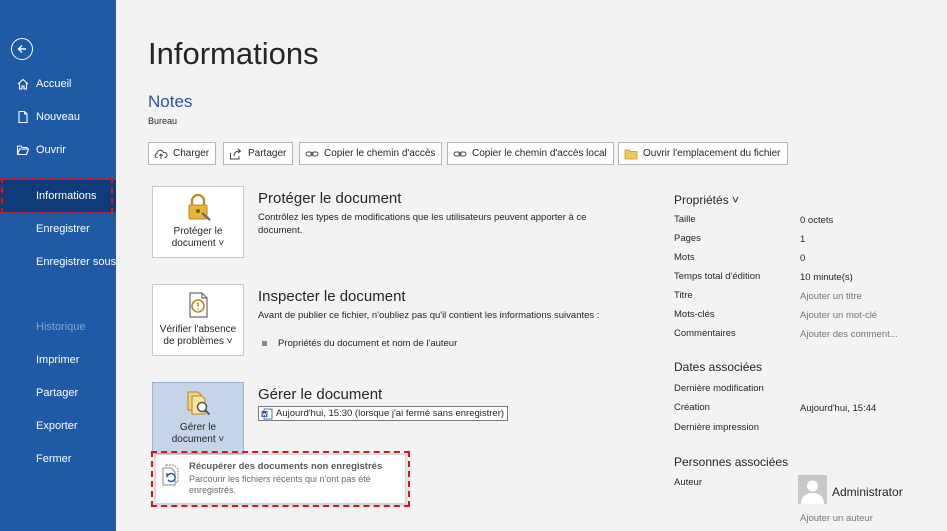  I want to click on prop-value-words: 0, so click(803, 258).